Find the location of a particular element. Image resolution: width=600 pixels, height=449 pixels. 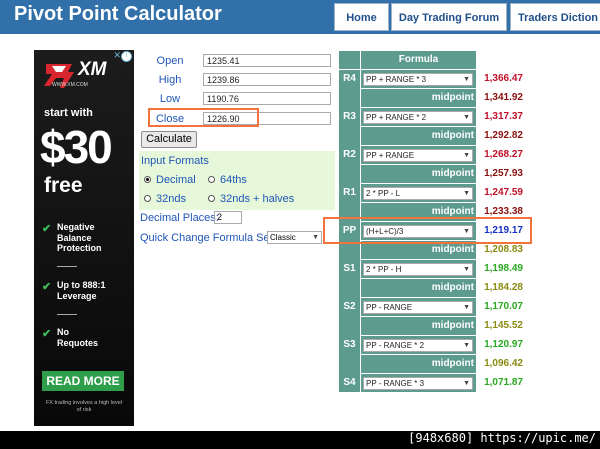

midpoint-value: 1,257.93 is located at coordinates (503, 173).